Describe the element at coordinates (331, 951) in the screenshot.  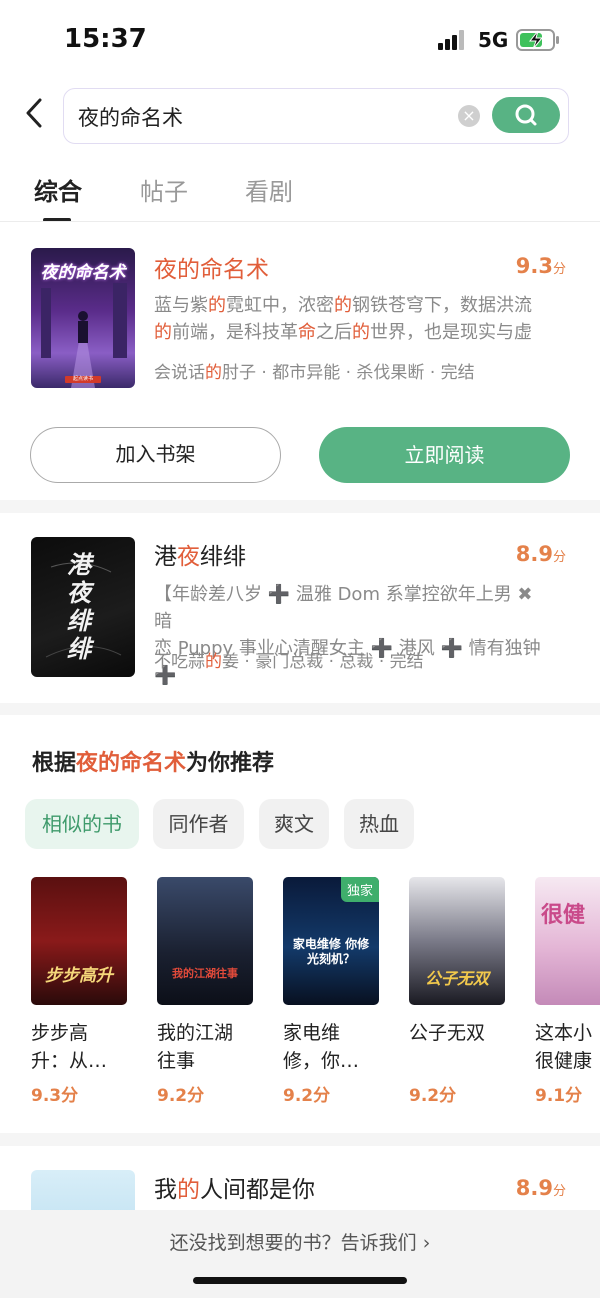
I see `cover-title: 家电维修 你修光刻机？` at that location.